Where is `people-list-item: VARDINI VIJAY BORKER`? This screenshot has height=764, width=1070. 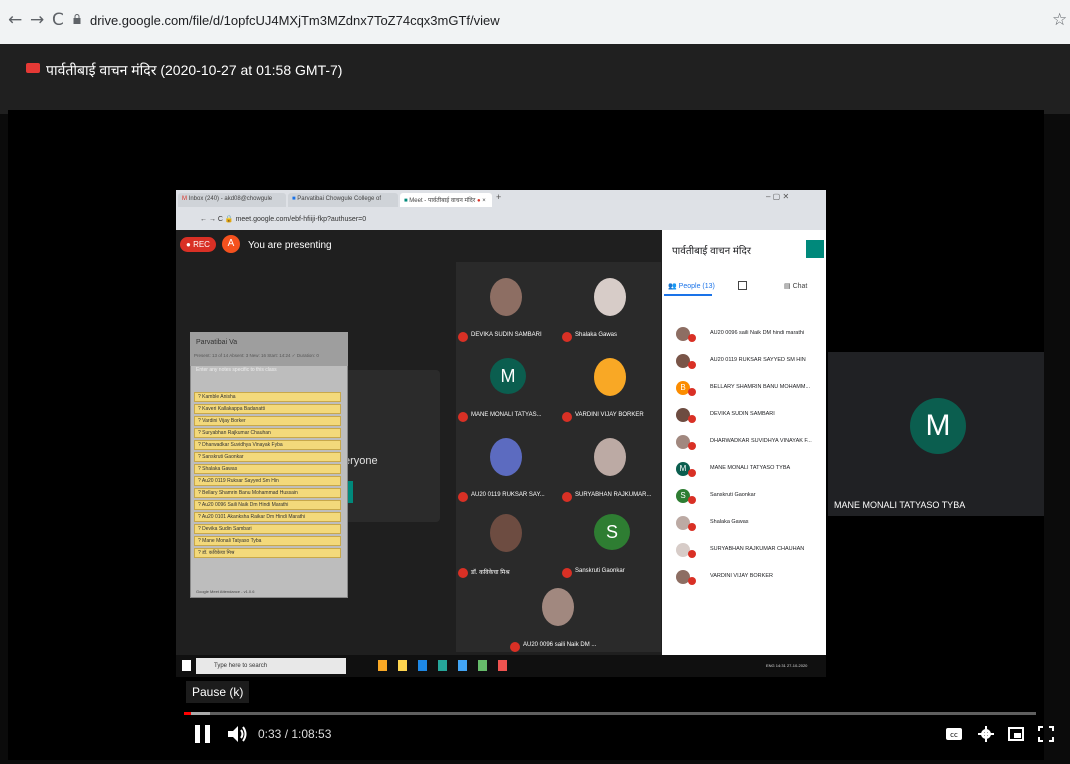 people-list-item: VARDINI VIJAY BORKER is located at coordinates (747, 578).